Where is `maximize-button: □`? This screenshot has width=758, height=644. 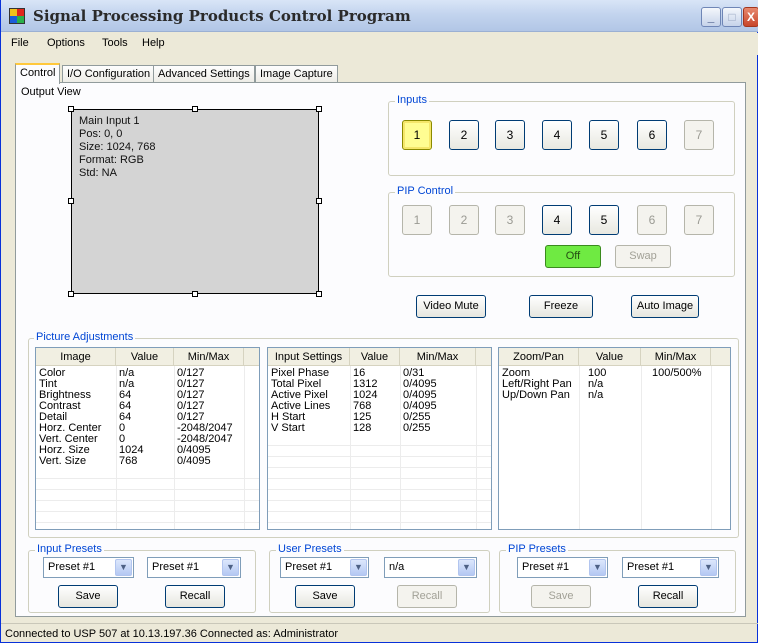
maximize-button: □ is located at coordinates (732, 17).